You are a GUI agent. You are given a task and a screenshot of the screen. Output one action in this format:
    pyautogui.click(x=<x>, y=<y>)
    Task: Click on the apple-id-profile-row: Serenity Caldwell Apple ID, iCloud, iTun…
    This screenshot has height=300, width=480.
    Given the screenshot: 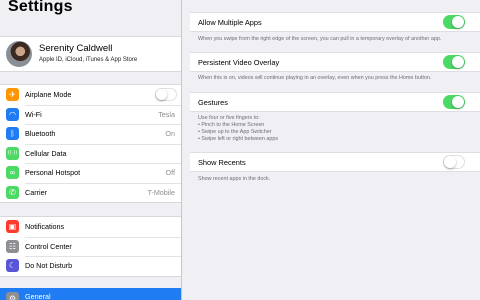 What is the action you would take?
    pyautogui.click(x=90, y=54)
    